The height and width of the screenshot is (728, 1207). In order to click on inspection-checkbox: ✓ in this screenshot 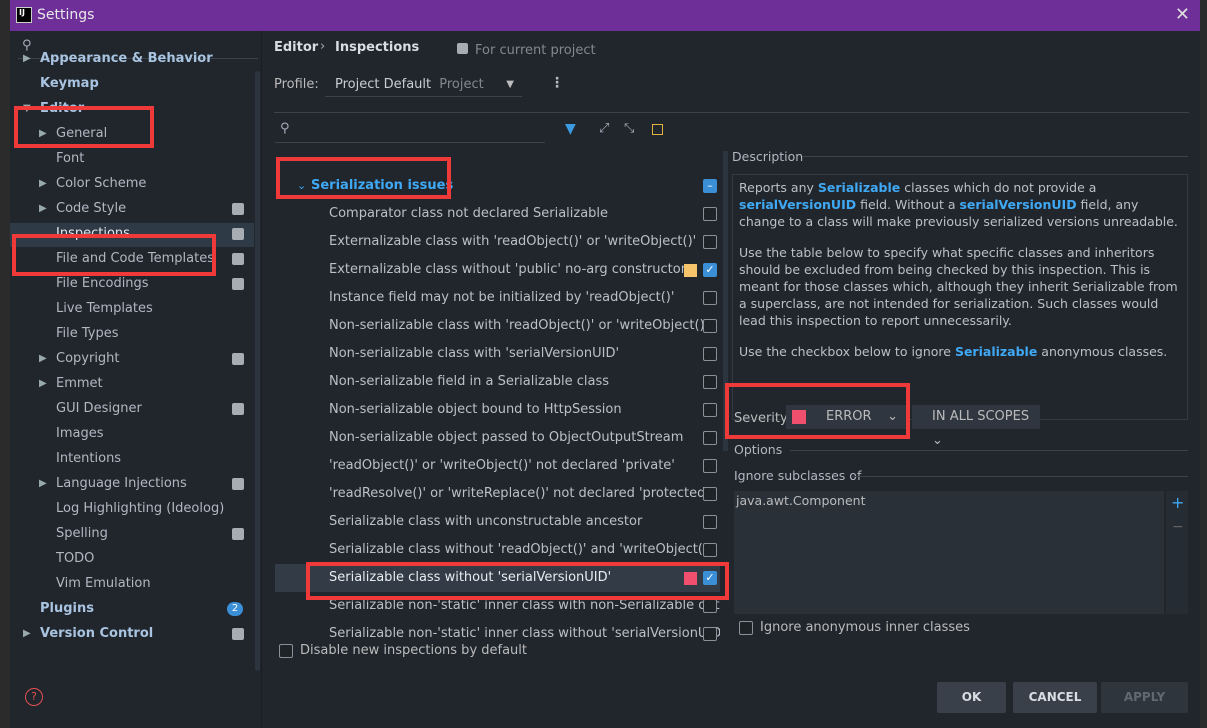, I will do `click(710, 270)`.